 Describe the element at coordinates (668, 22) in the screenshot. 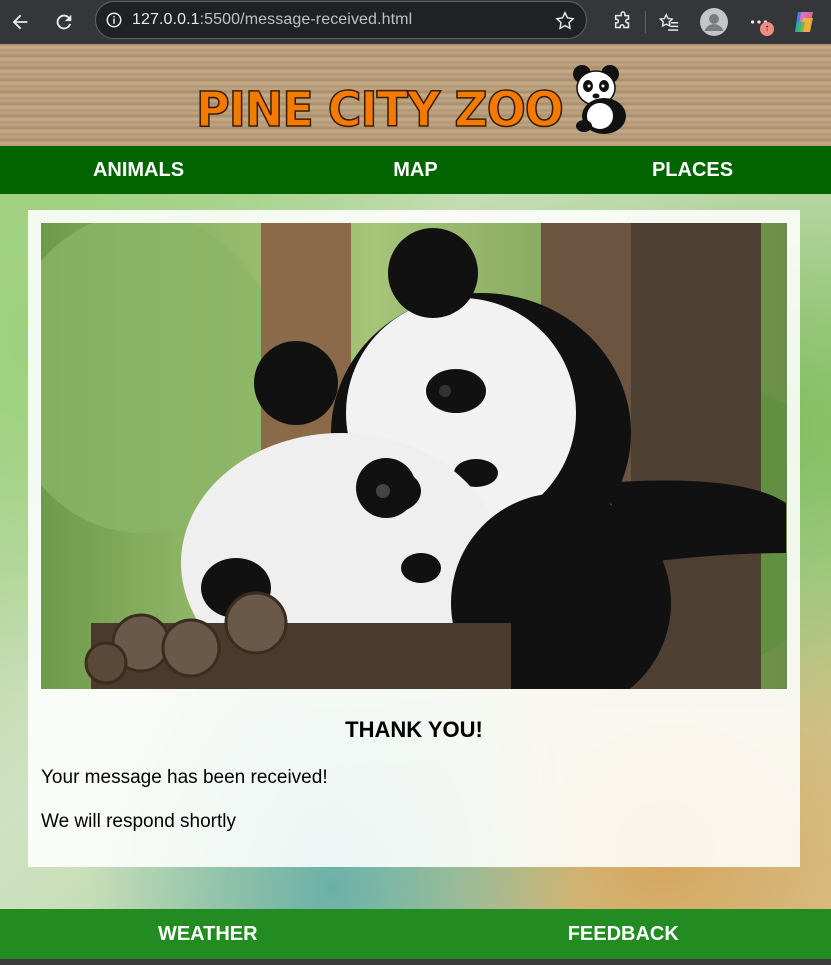

I see `favorites-icon` at that location.